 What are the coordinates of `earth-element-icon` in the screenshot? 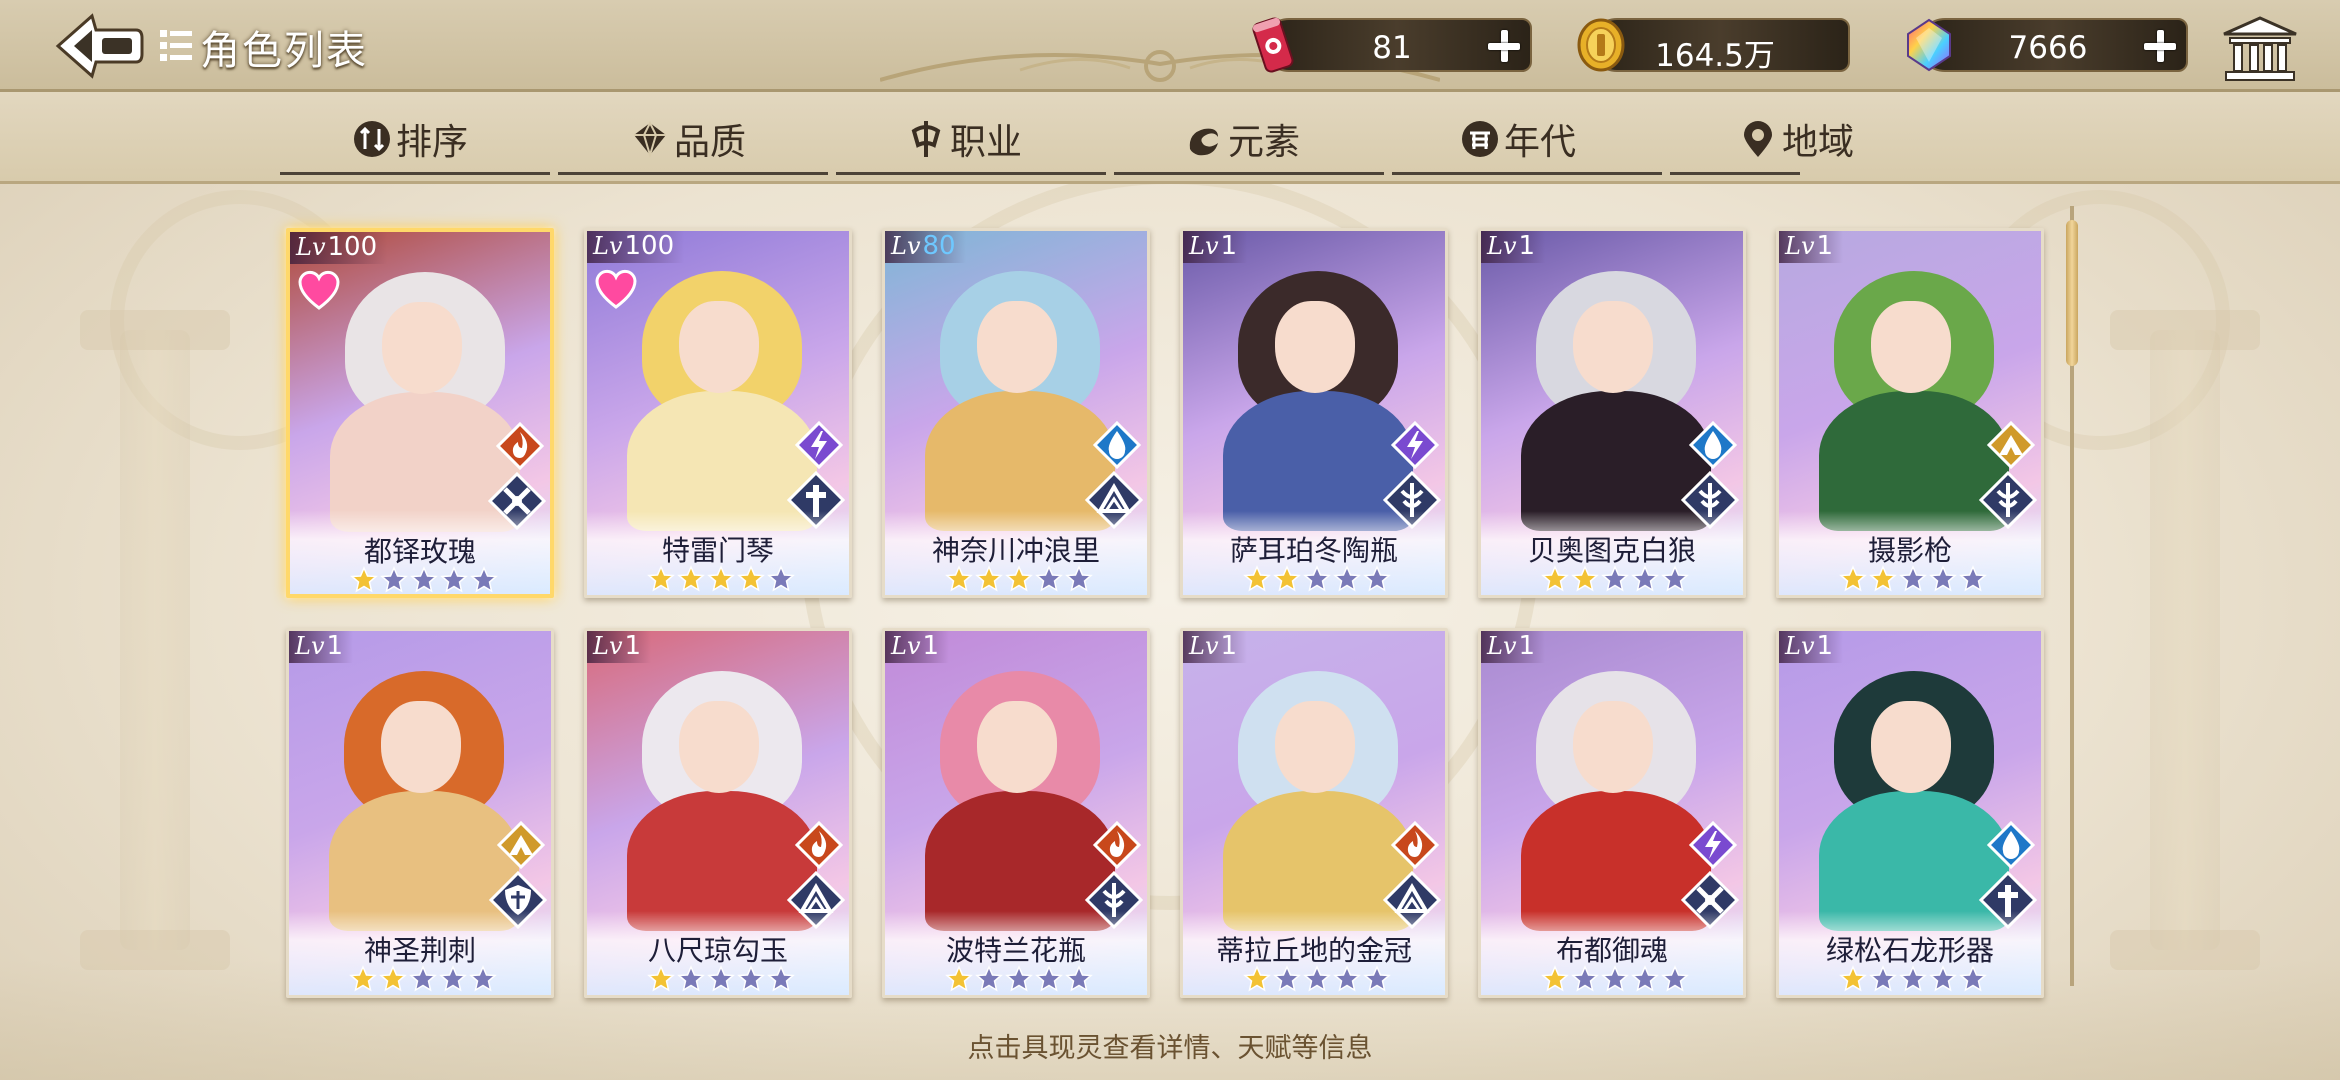 It's located at (2011, 445).